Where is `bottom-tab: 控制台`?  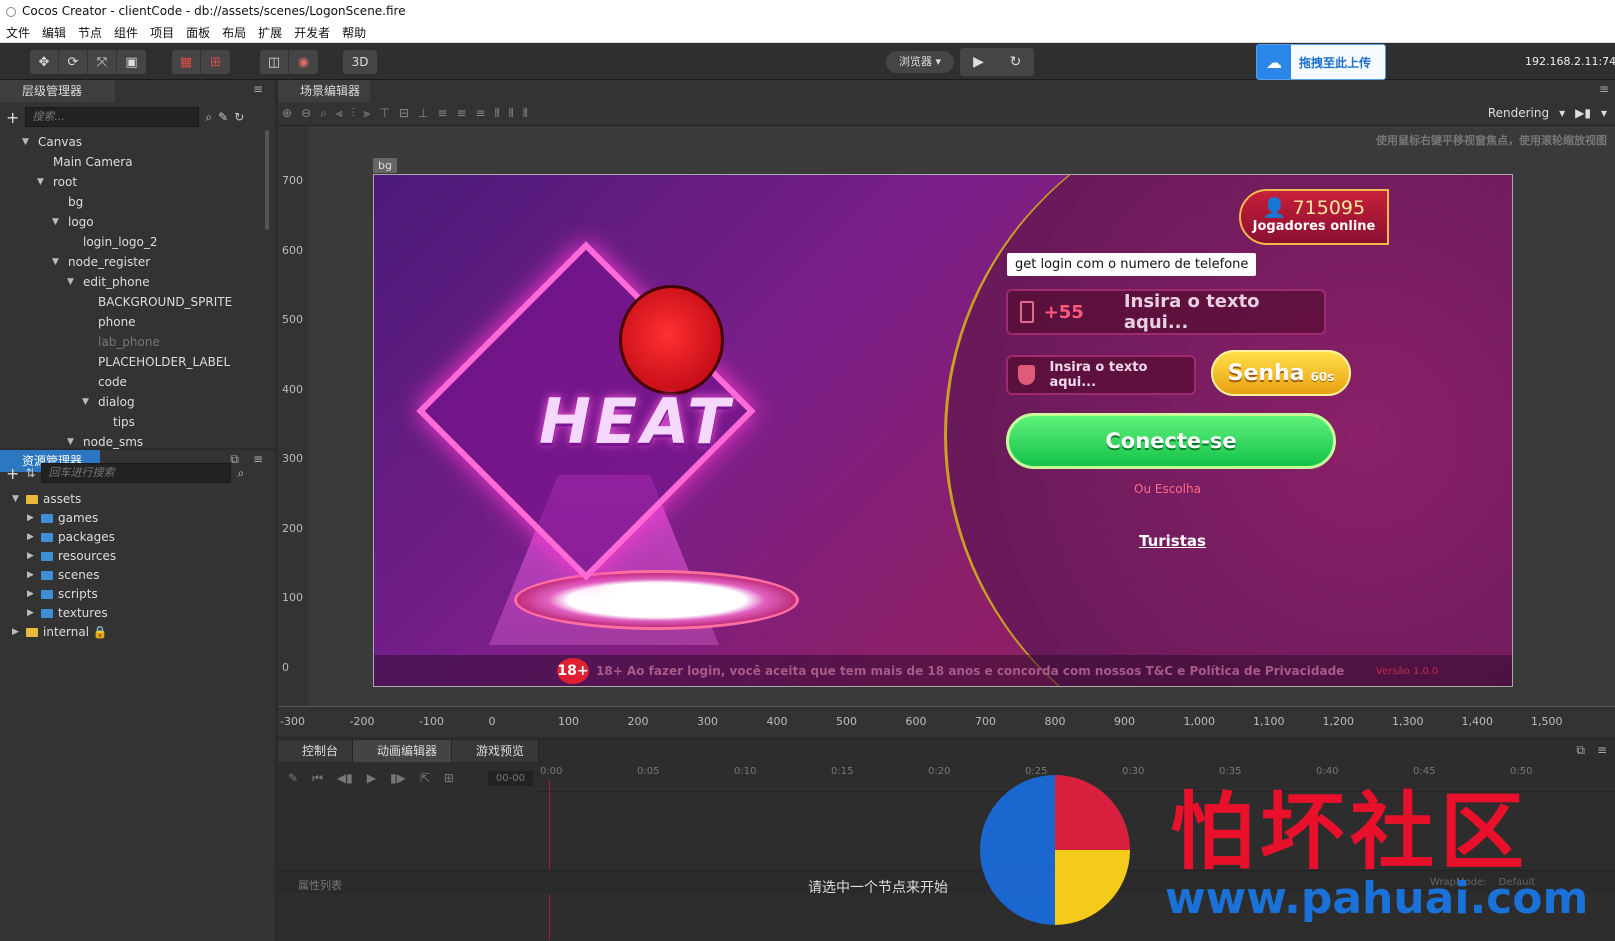 bottom-tab: 控制台 is located at coordinates (316, 751).